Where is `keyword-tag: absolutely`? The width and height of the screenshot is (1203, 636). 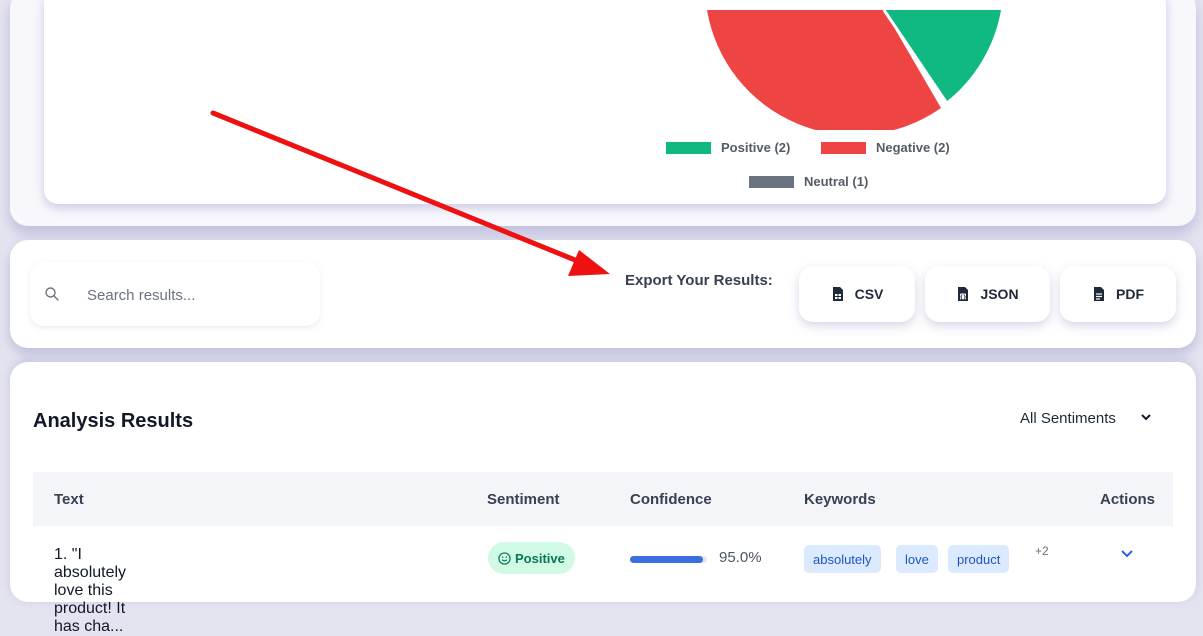 keyword-tag: absolutely is located at coordinates (842, 559).